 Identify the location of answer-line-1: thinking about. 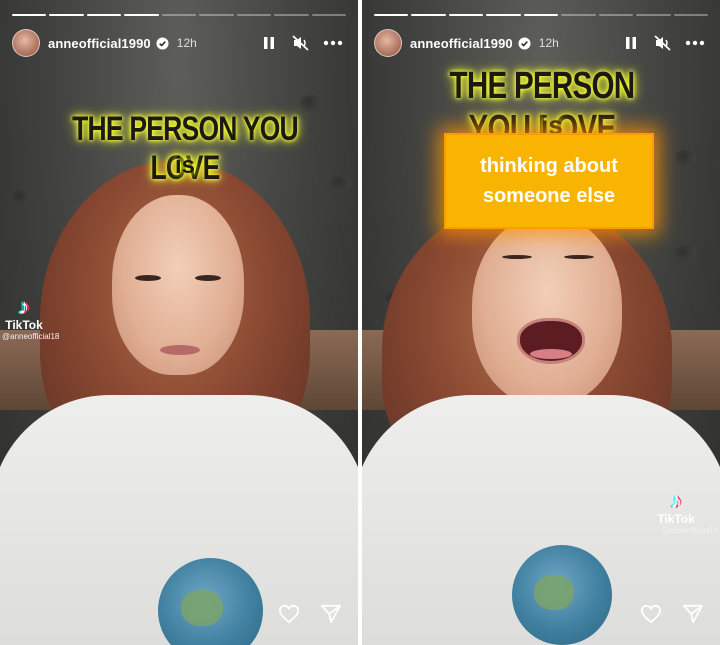
(549, 166).